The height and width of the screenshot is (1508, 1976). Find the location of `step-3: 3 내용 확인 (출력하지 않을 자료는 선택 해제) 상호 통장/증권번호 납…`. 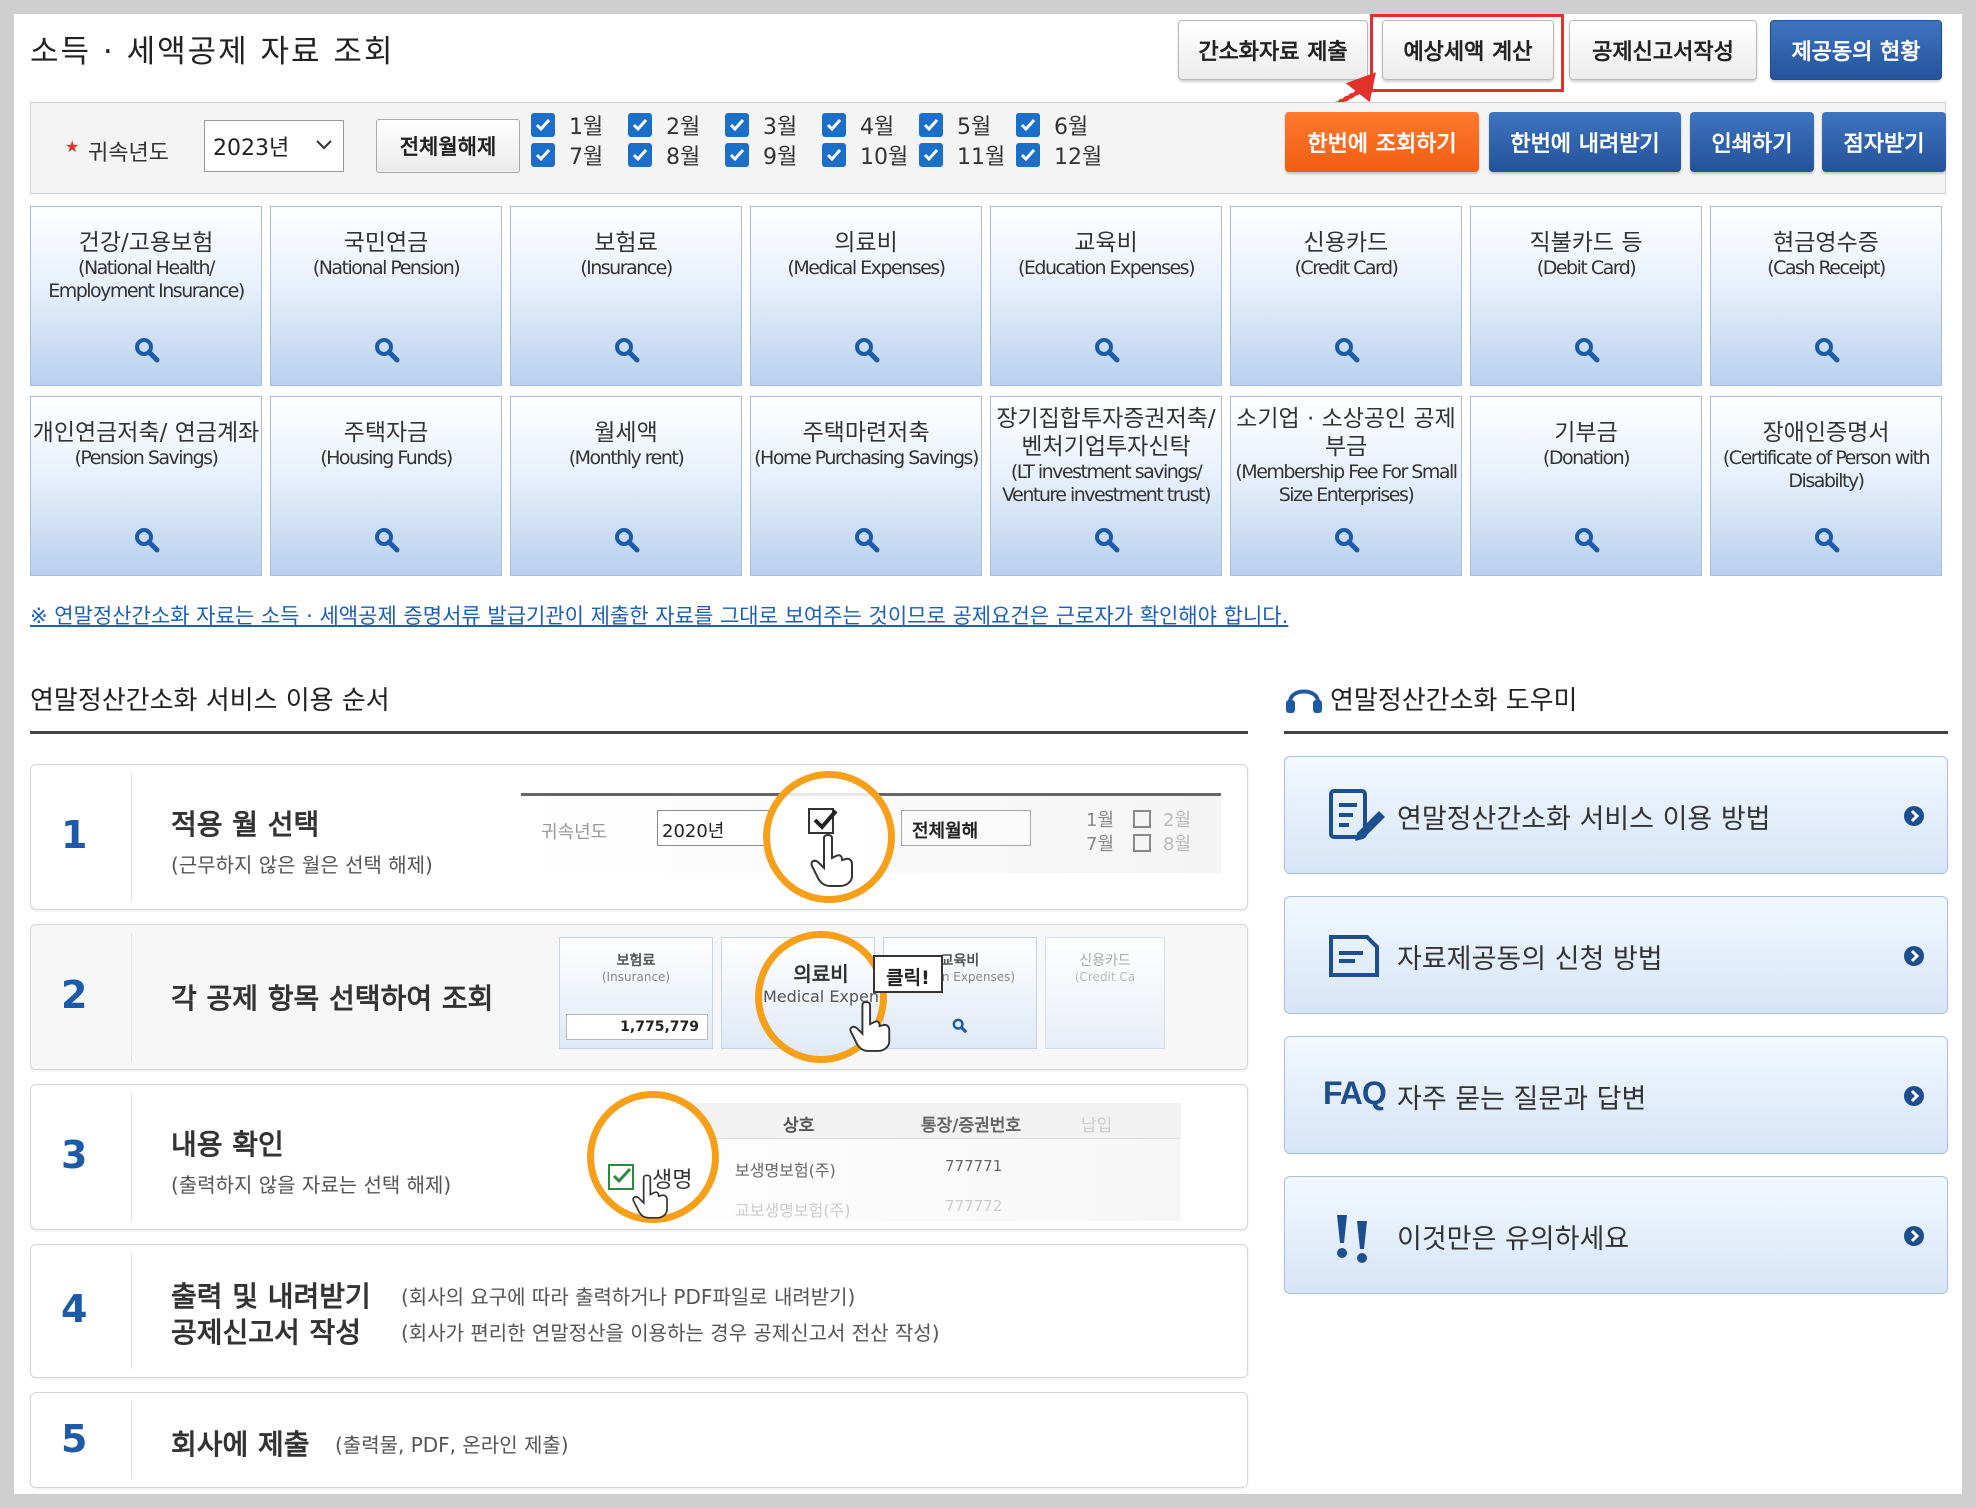

step-3: 3 내용 확인 (출력하지 않을 자료는 선택 해제) 상호 통장/증권번호 납… is located at coordinates (639, 1157).